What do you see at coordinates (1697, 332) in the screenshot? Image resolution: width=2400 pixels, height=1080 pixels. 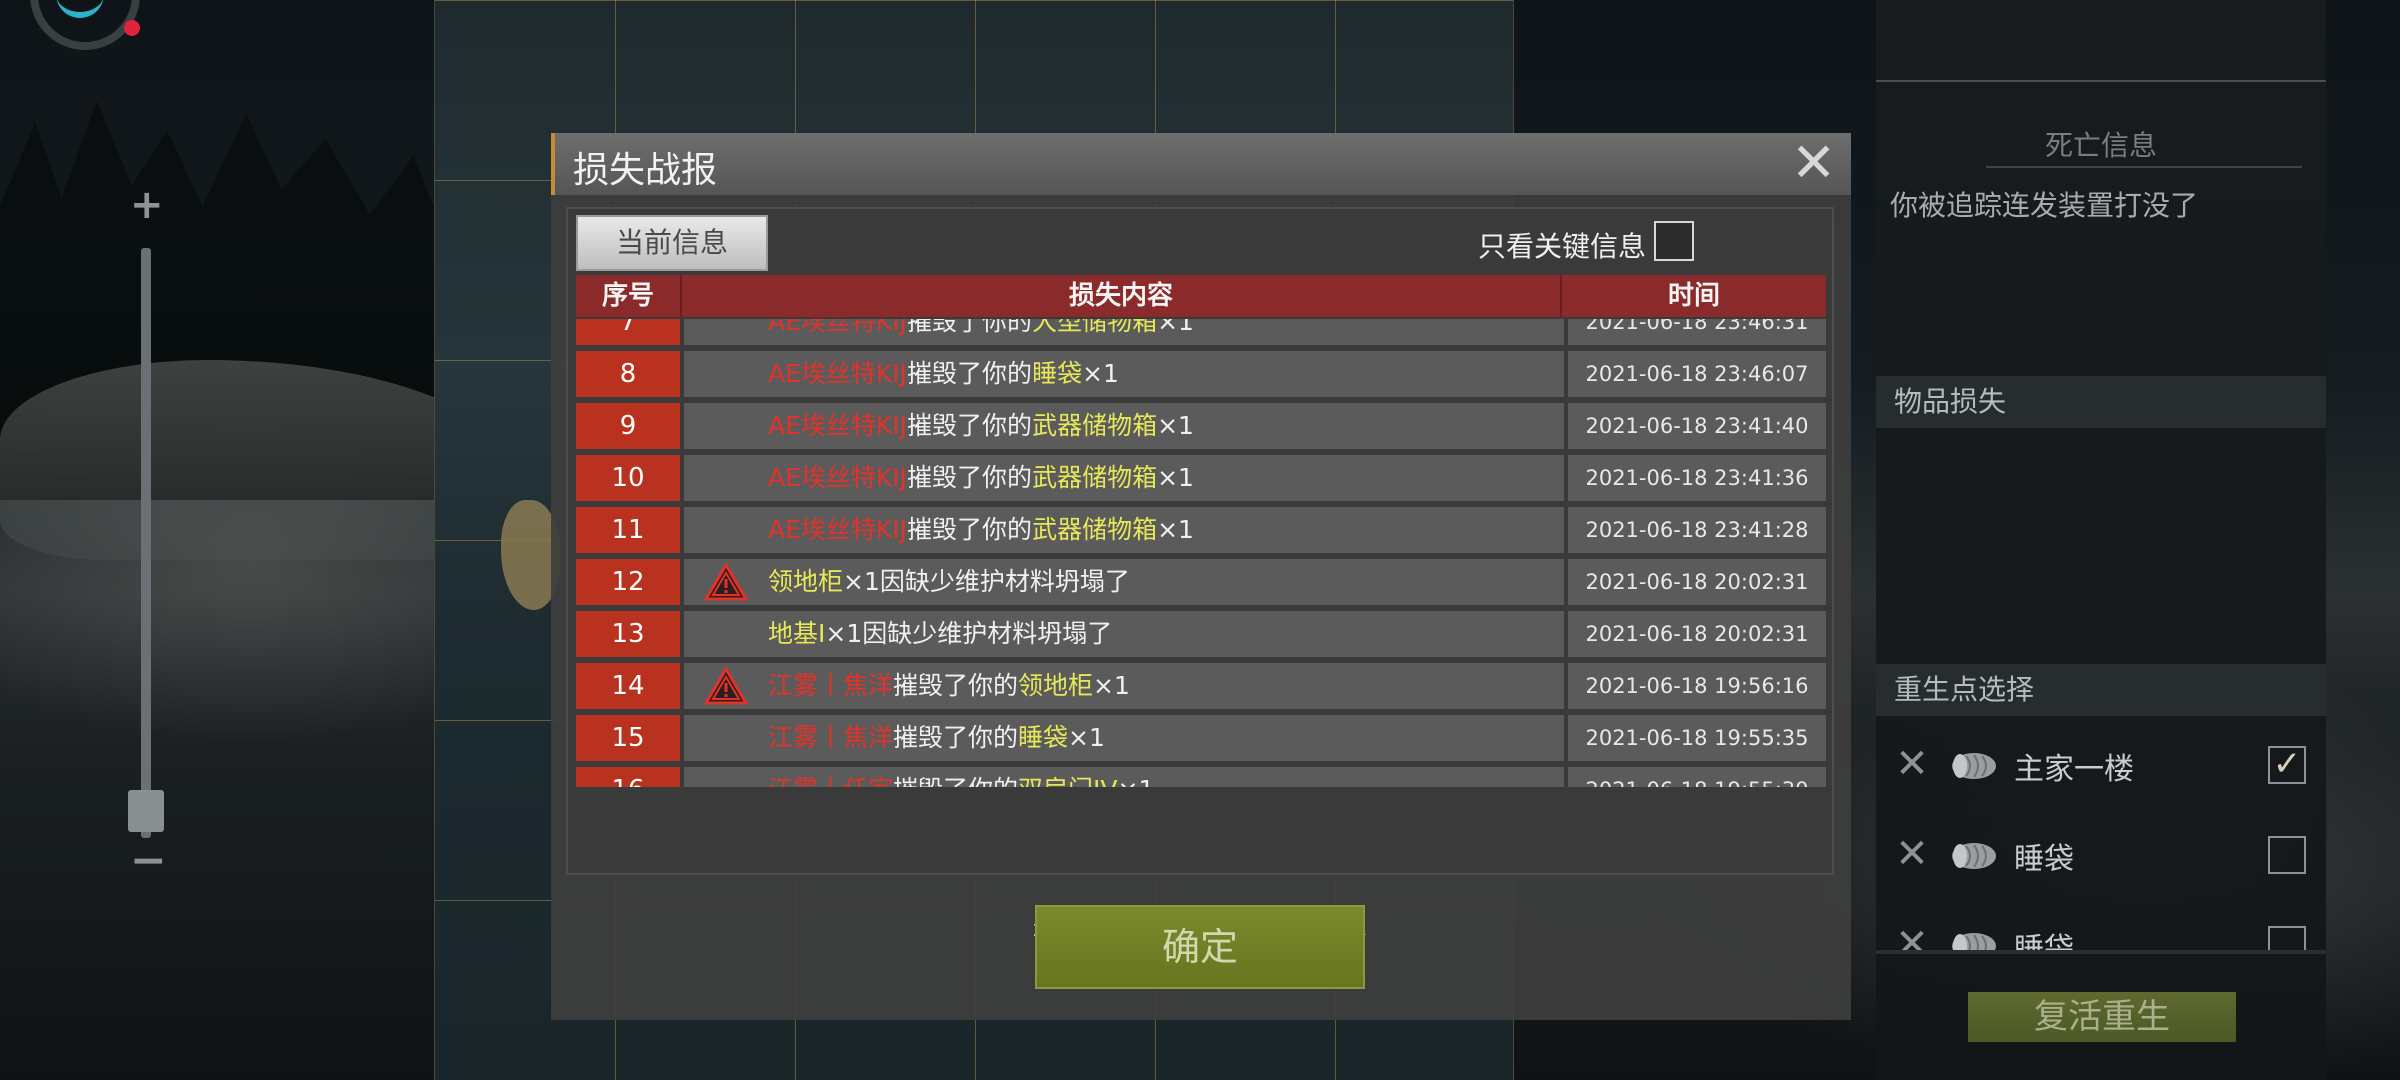 I see `row-time: 2021-06-18 23:46:31` at bounding box center [1697, 332].